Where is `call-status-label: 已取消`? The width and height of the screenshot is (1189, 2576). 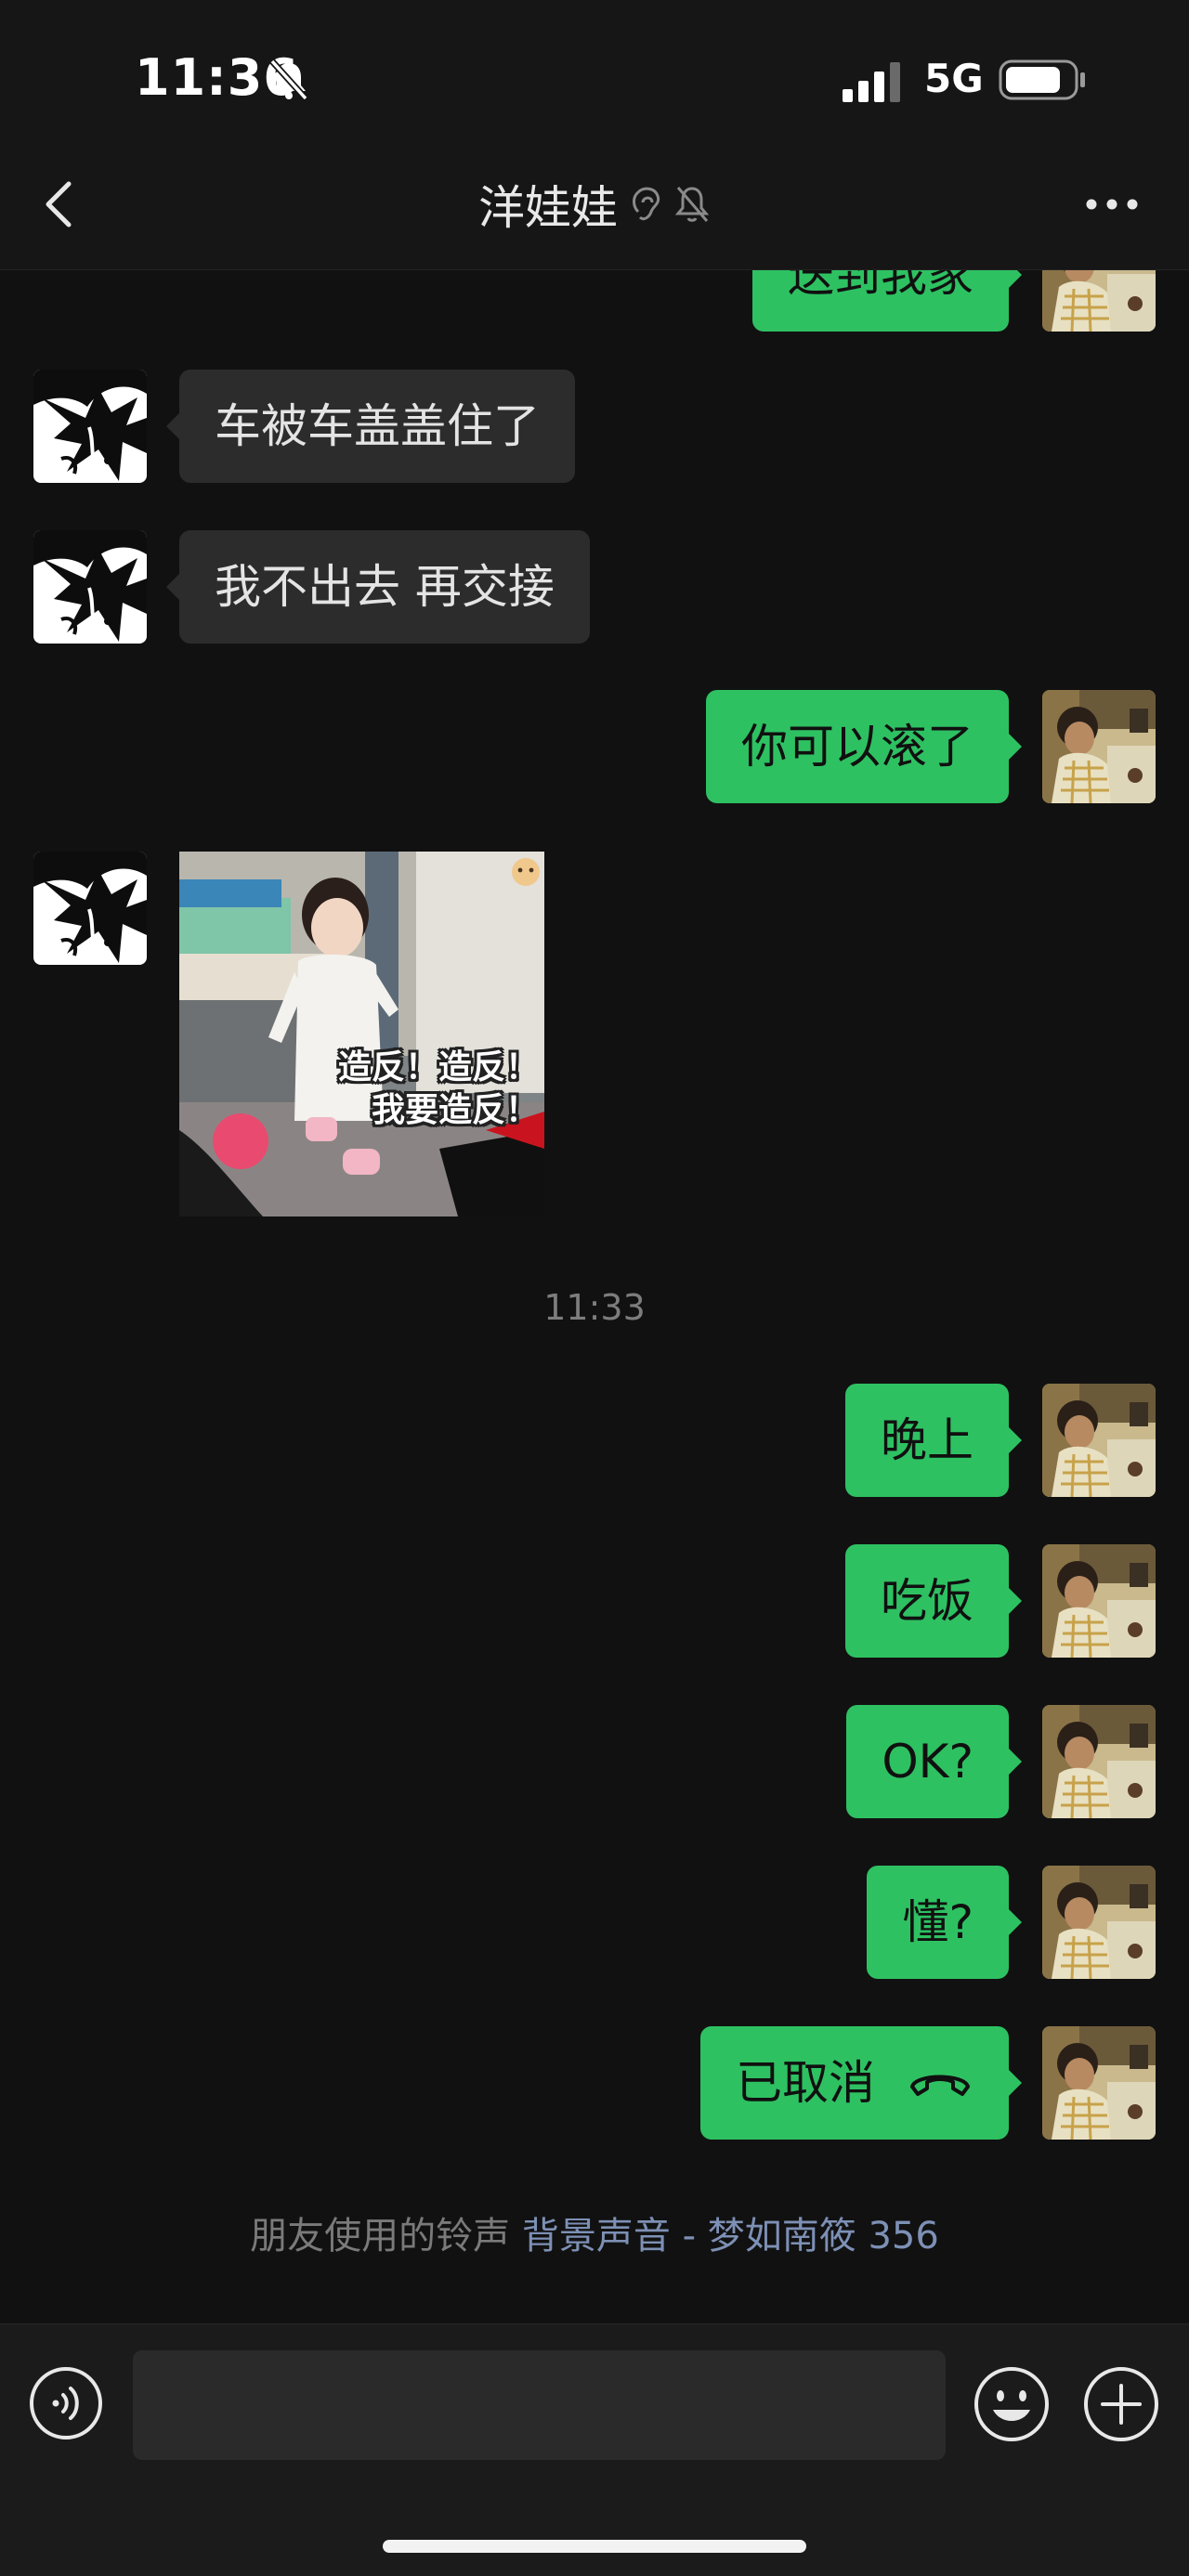 call-status-label: 已取消 is located at coordinates (806, 2083).